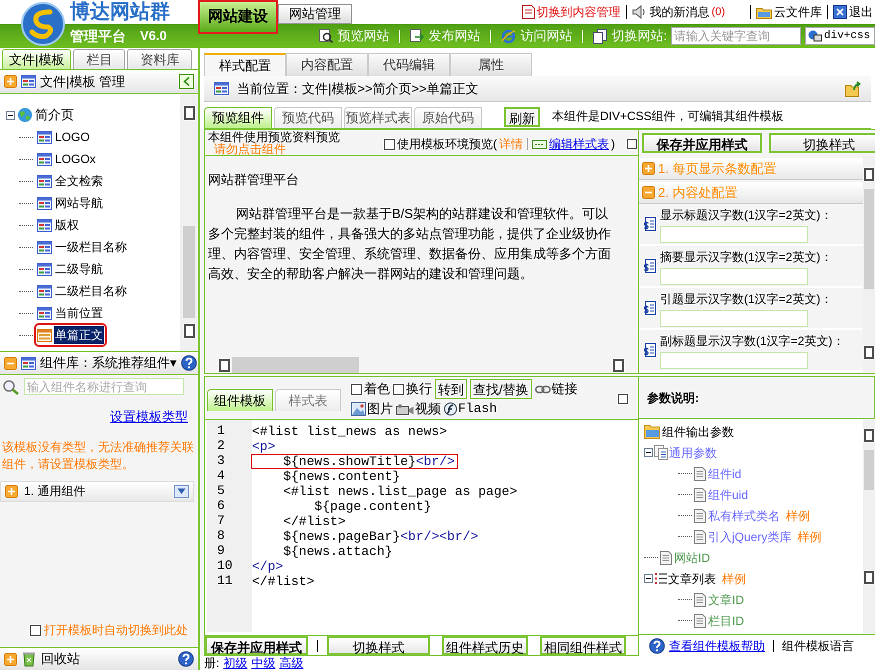 This screenshot has width=875, height=670. Describe the element at coordinates (350, 431) in the screenshot. I see `code-line: <#list list_news as news>` at that location.